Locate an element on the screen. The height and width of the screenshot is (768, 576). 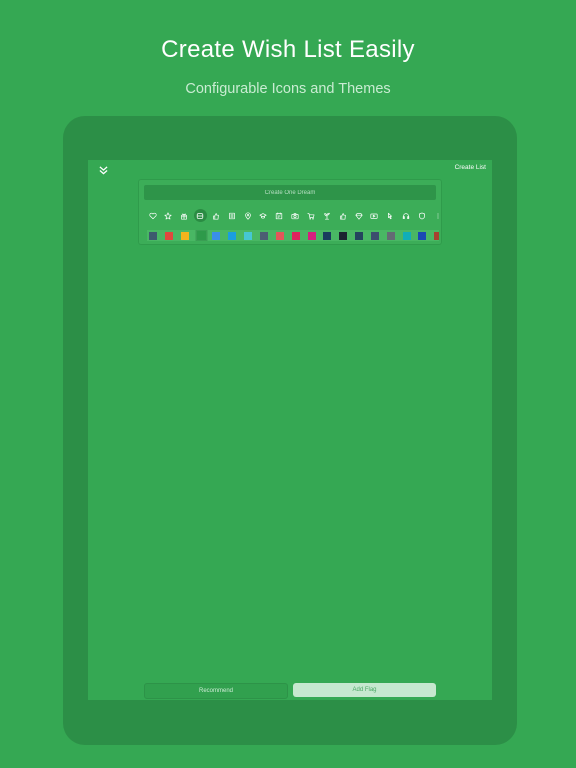
star-icon is located at coordinates (168, 215).